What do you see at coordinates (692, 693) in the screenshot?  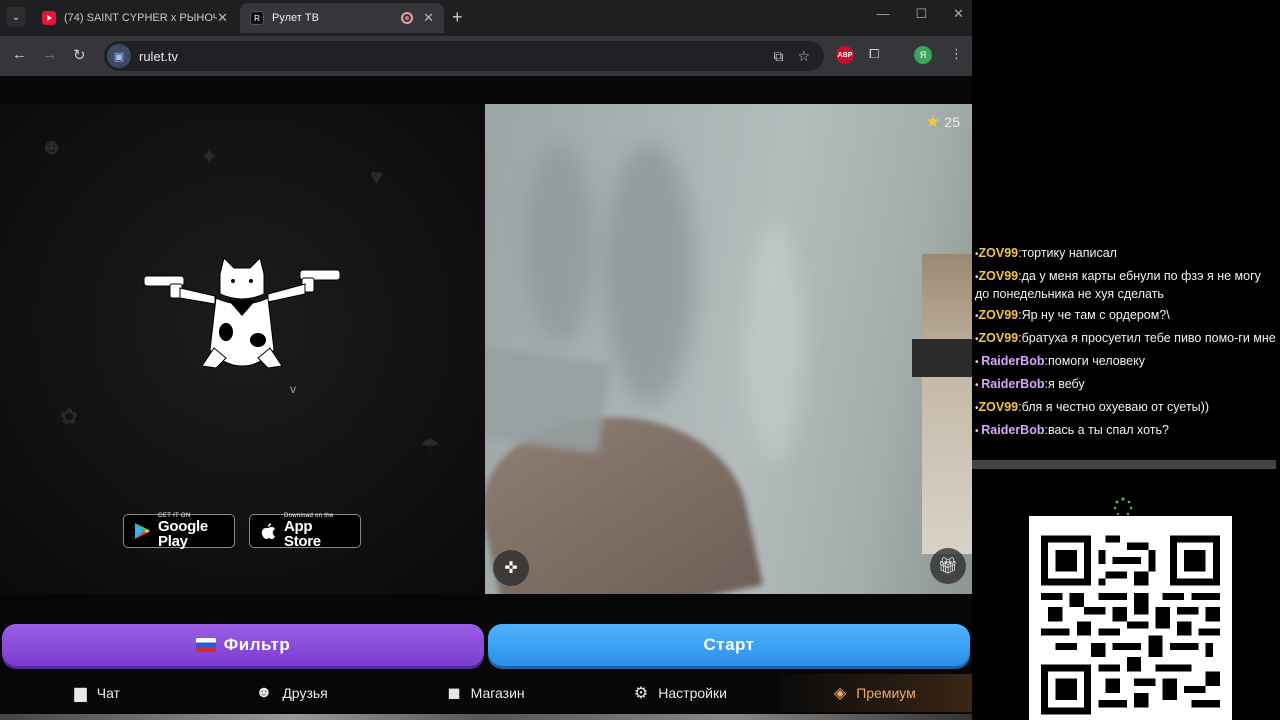 I see `nav-label: Настройки` at bounding box center [692, 693].